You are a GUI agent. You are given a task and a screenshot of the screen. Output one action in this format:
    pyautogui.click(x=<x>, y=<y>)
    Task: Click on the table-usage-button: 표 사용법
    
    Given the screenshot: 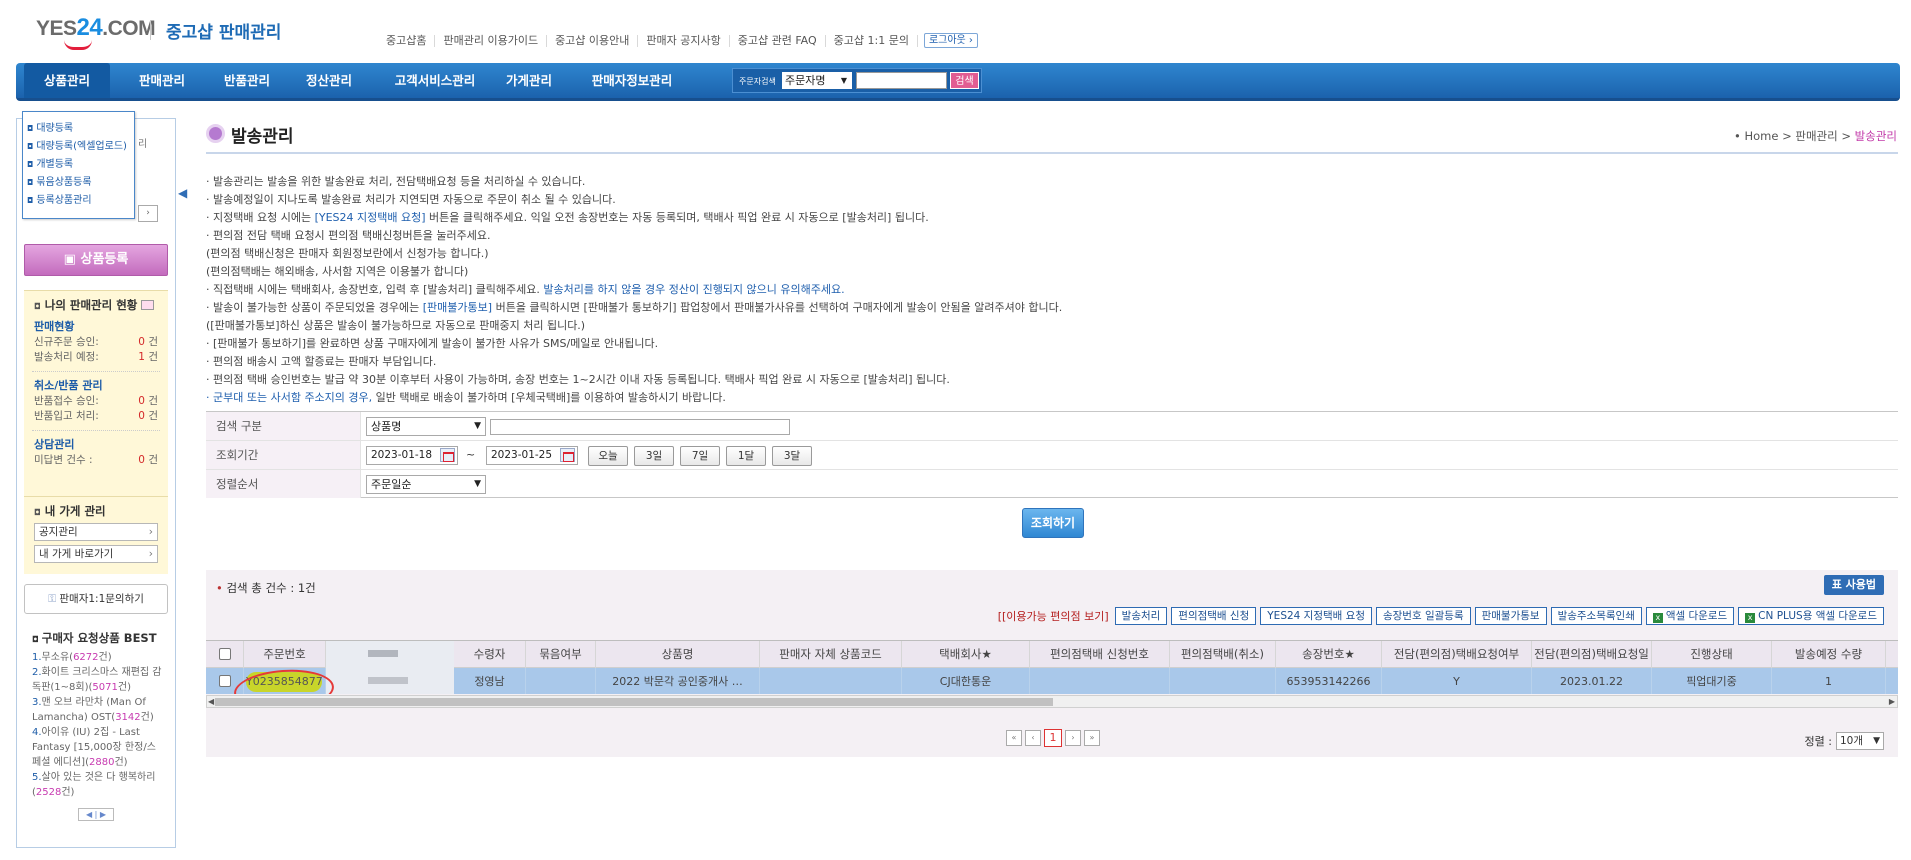 What is the action you would take?
    pyautogui.click(x=1853, y=585)
    